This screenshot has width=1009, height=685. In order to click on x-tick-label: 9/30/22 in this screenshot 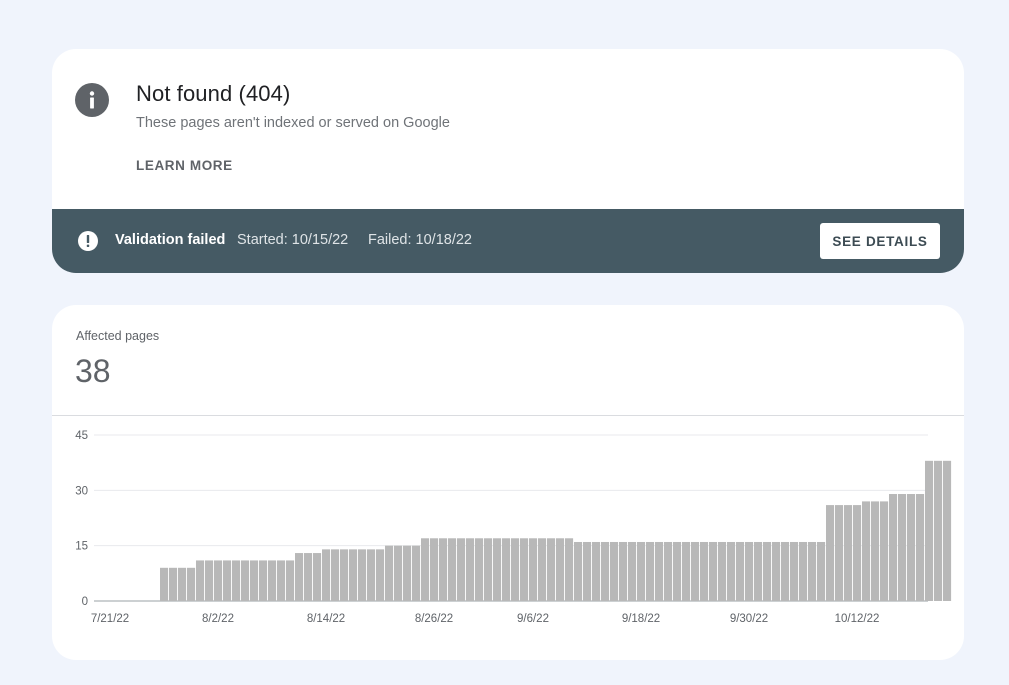, I will do `click(749, 619)`.